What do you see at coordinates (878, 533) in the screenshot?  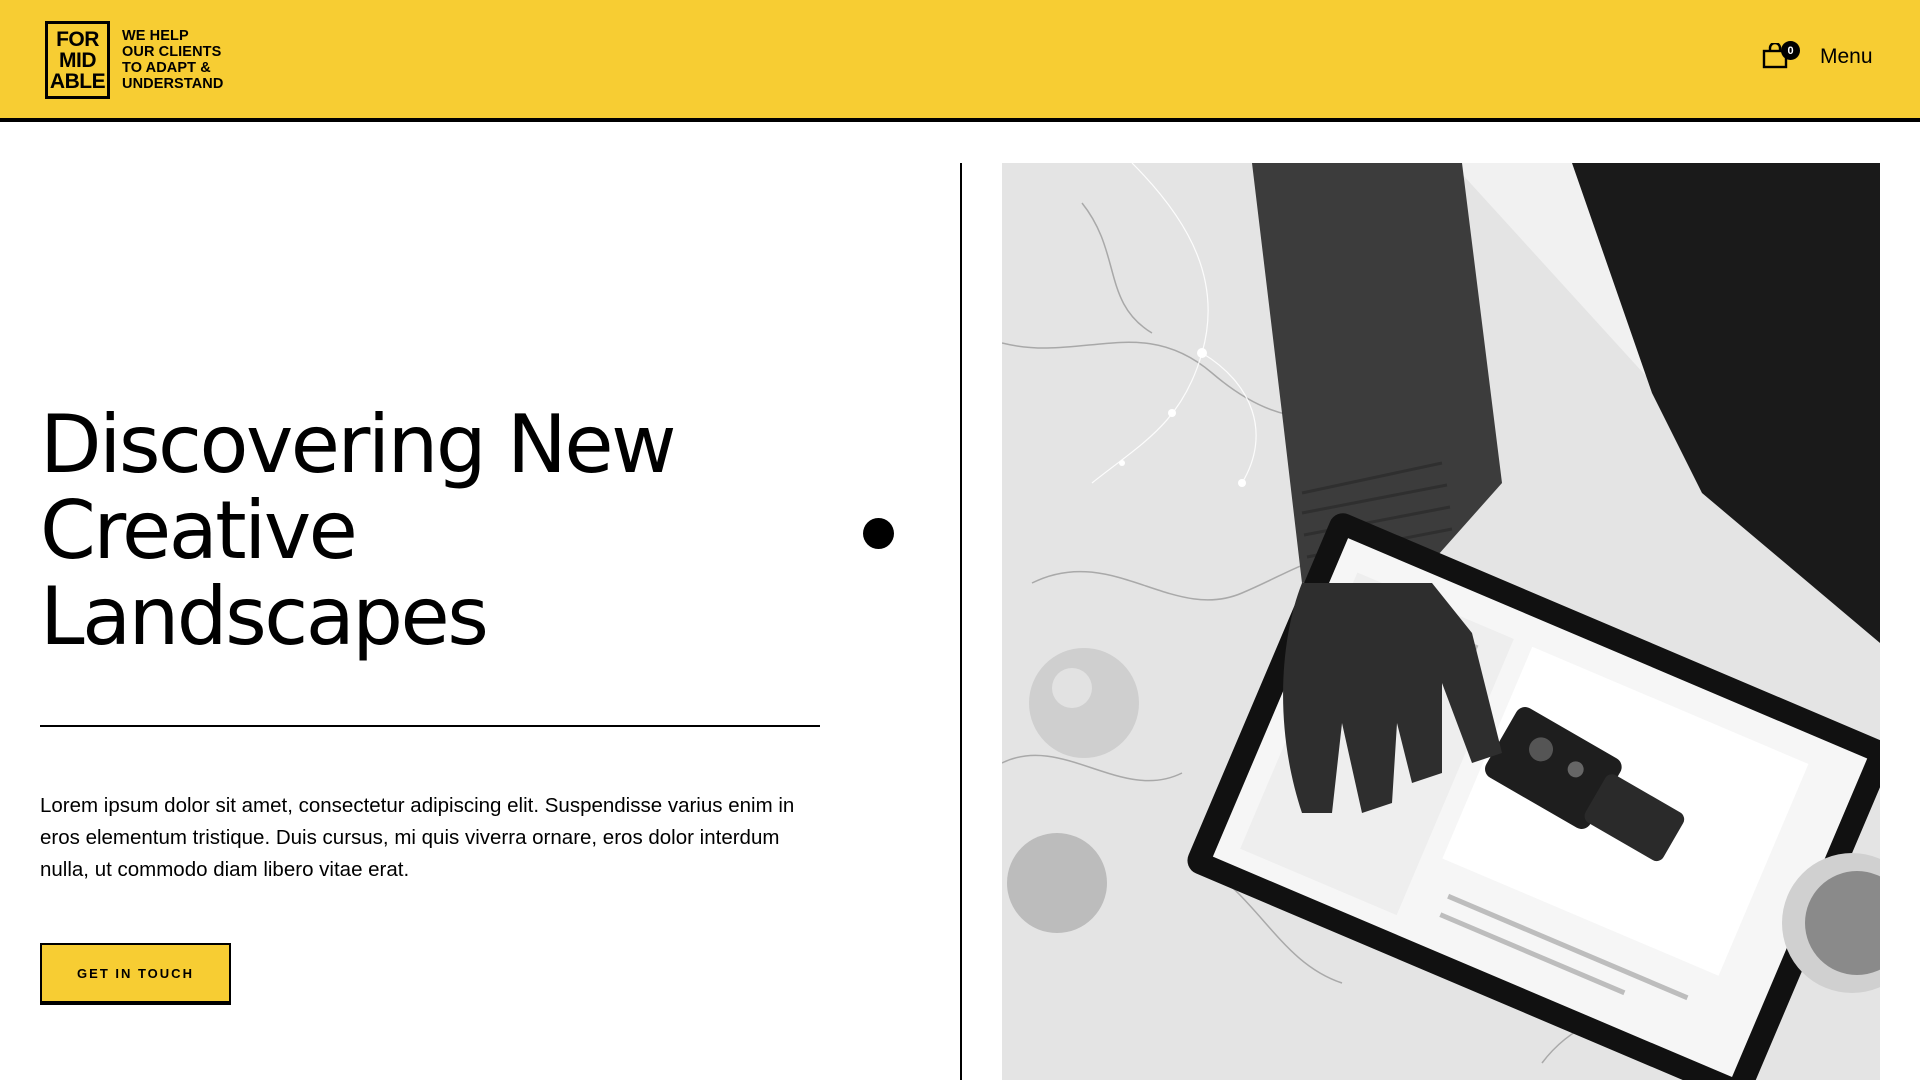 I see `decorative-dot` at bounding box center [878, 533].